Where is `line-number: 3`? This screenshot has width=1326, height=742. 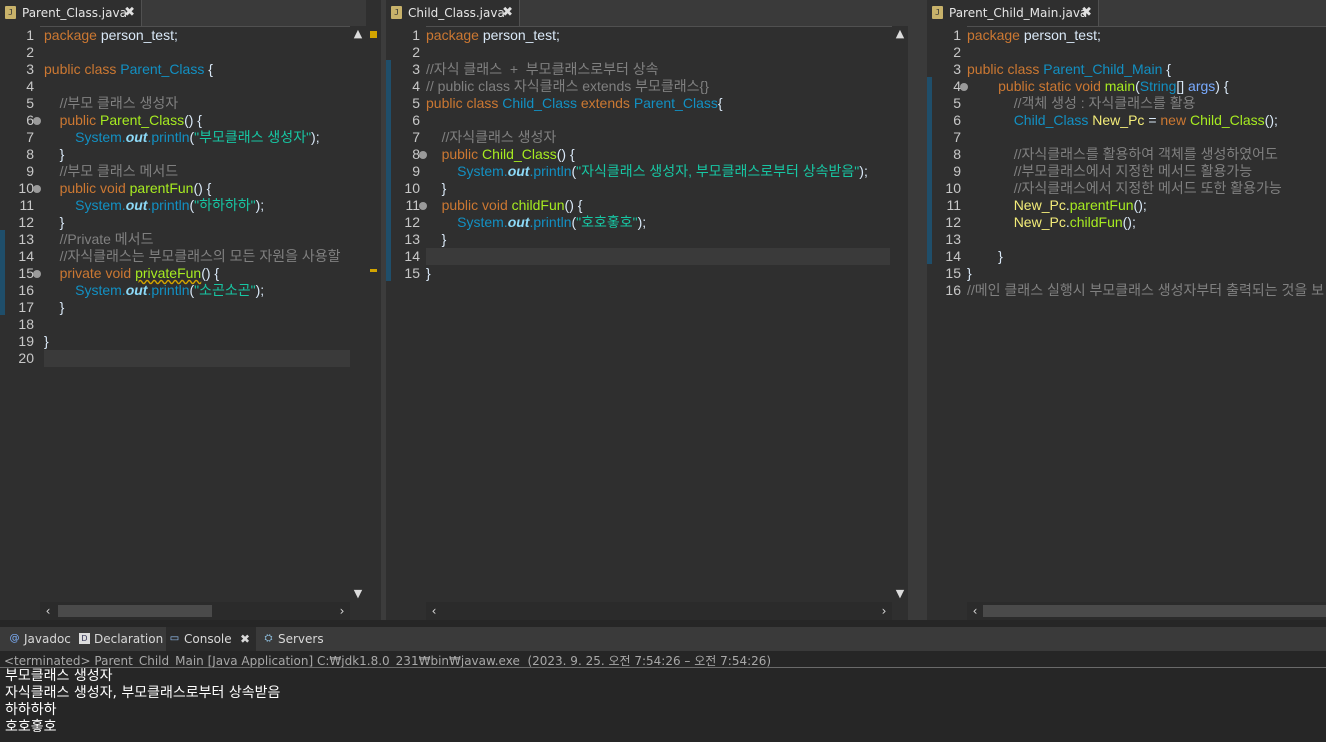
line-number: 3 is located at coordinates (30, 69).